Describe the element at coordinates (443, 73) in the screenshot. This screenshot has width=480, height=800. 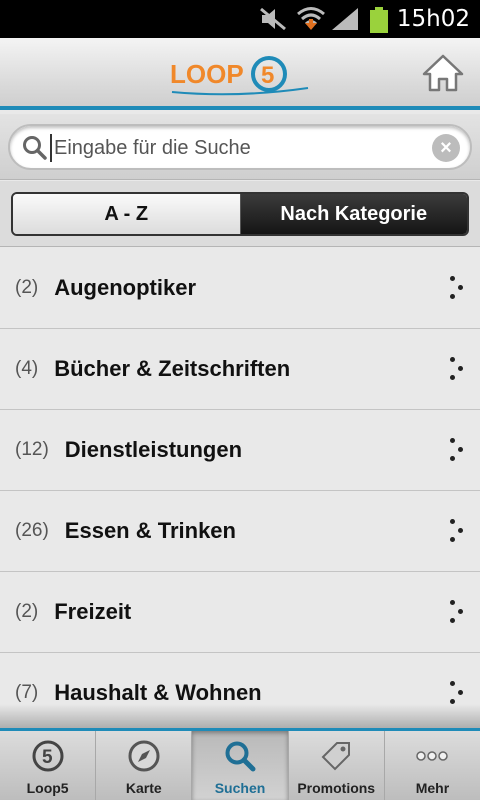
I see `home-icon` at that location.